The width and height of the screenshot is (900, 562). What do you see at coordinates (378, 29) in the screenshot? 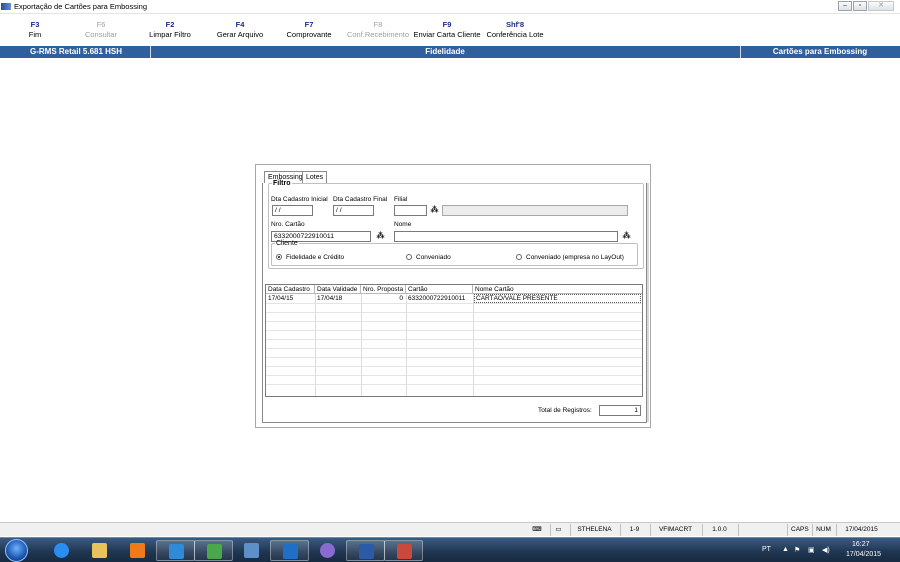
I see `toolbar-button-conf-recebimento: F8 Conf.Recebimento` at bounding box center [378, 29].